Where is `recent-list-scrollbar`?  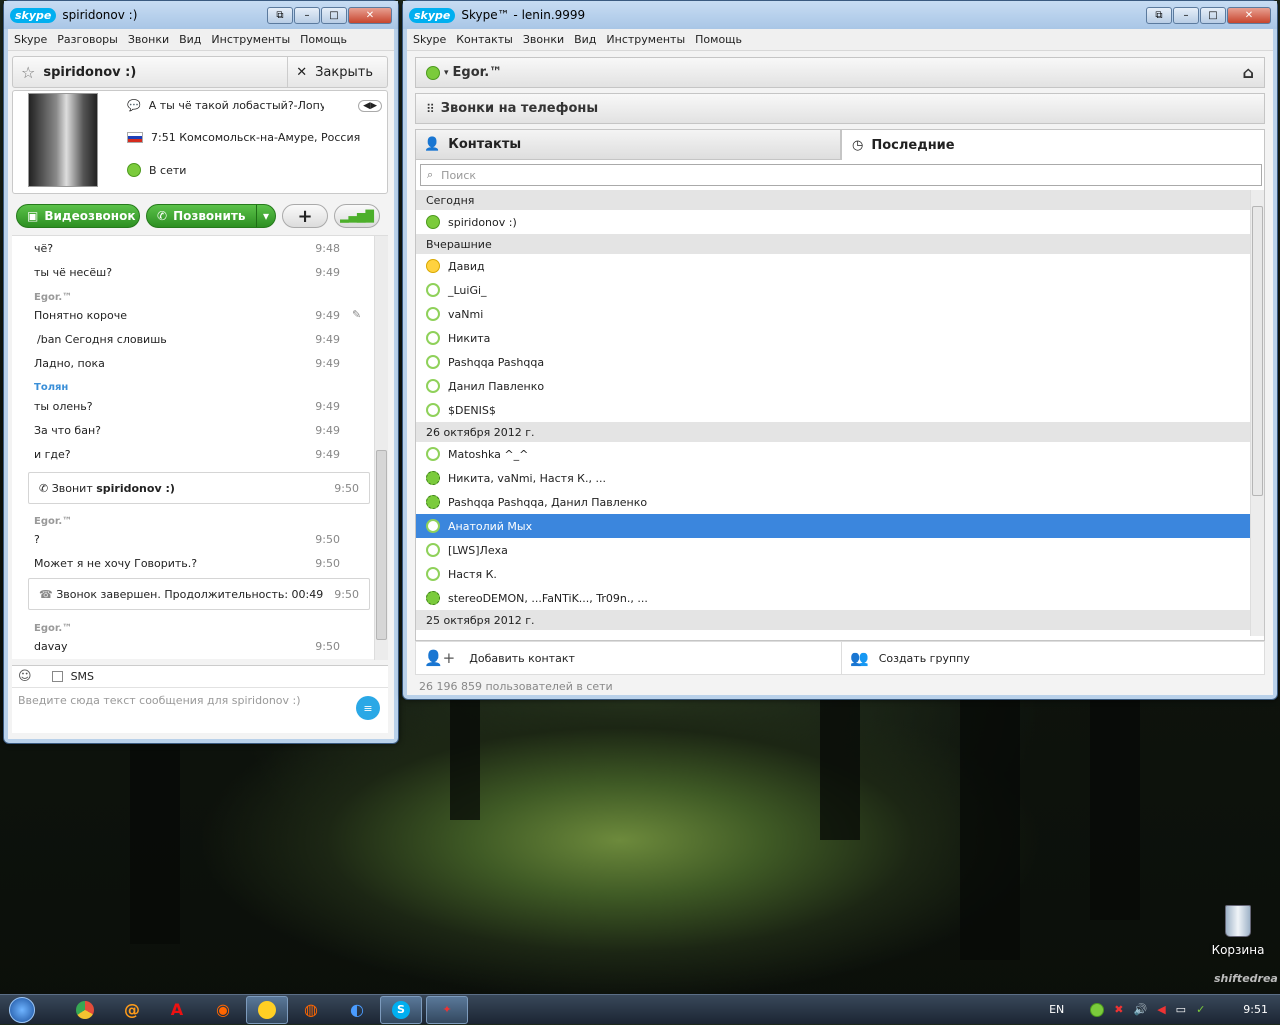
recent-list-scrollbar is located at coordinates (1257, 413).